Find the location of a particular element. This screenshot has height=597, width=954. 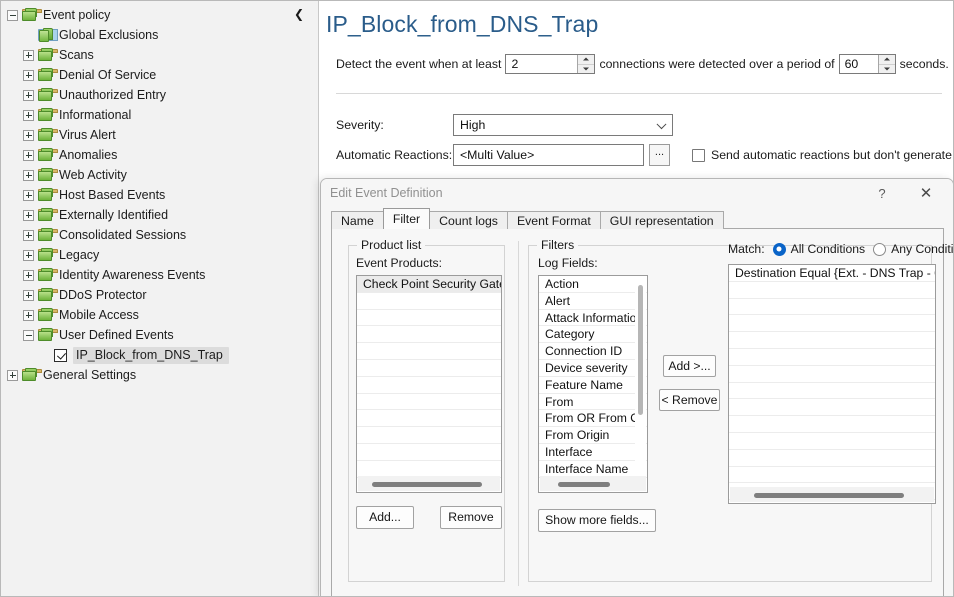

tree-item-mobile-access: Mobile Access is located at coordinates (159, 315).